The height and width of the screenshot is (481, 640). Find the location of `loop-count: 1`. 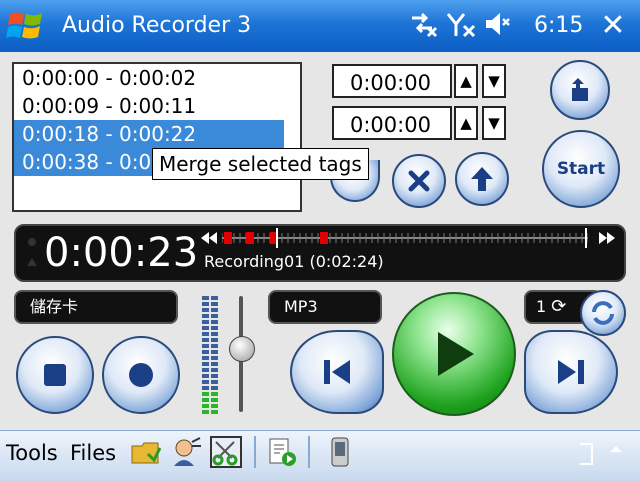

loop-count: 1 is located at coordinates (541, 306).